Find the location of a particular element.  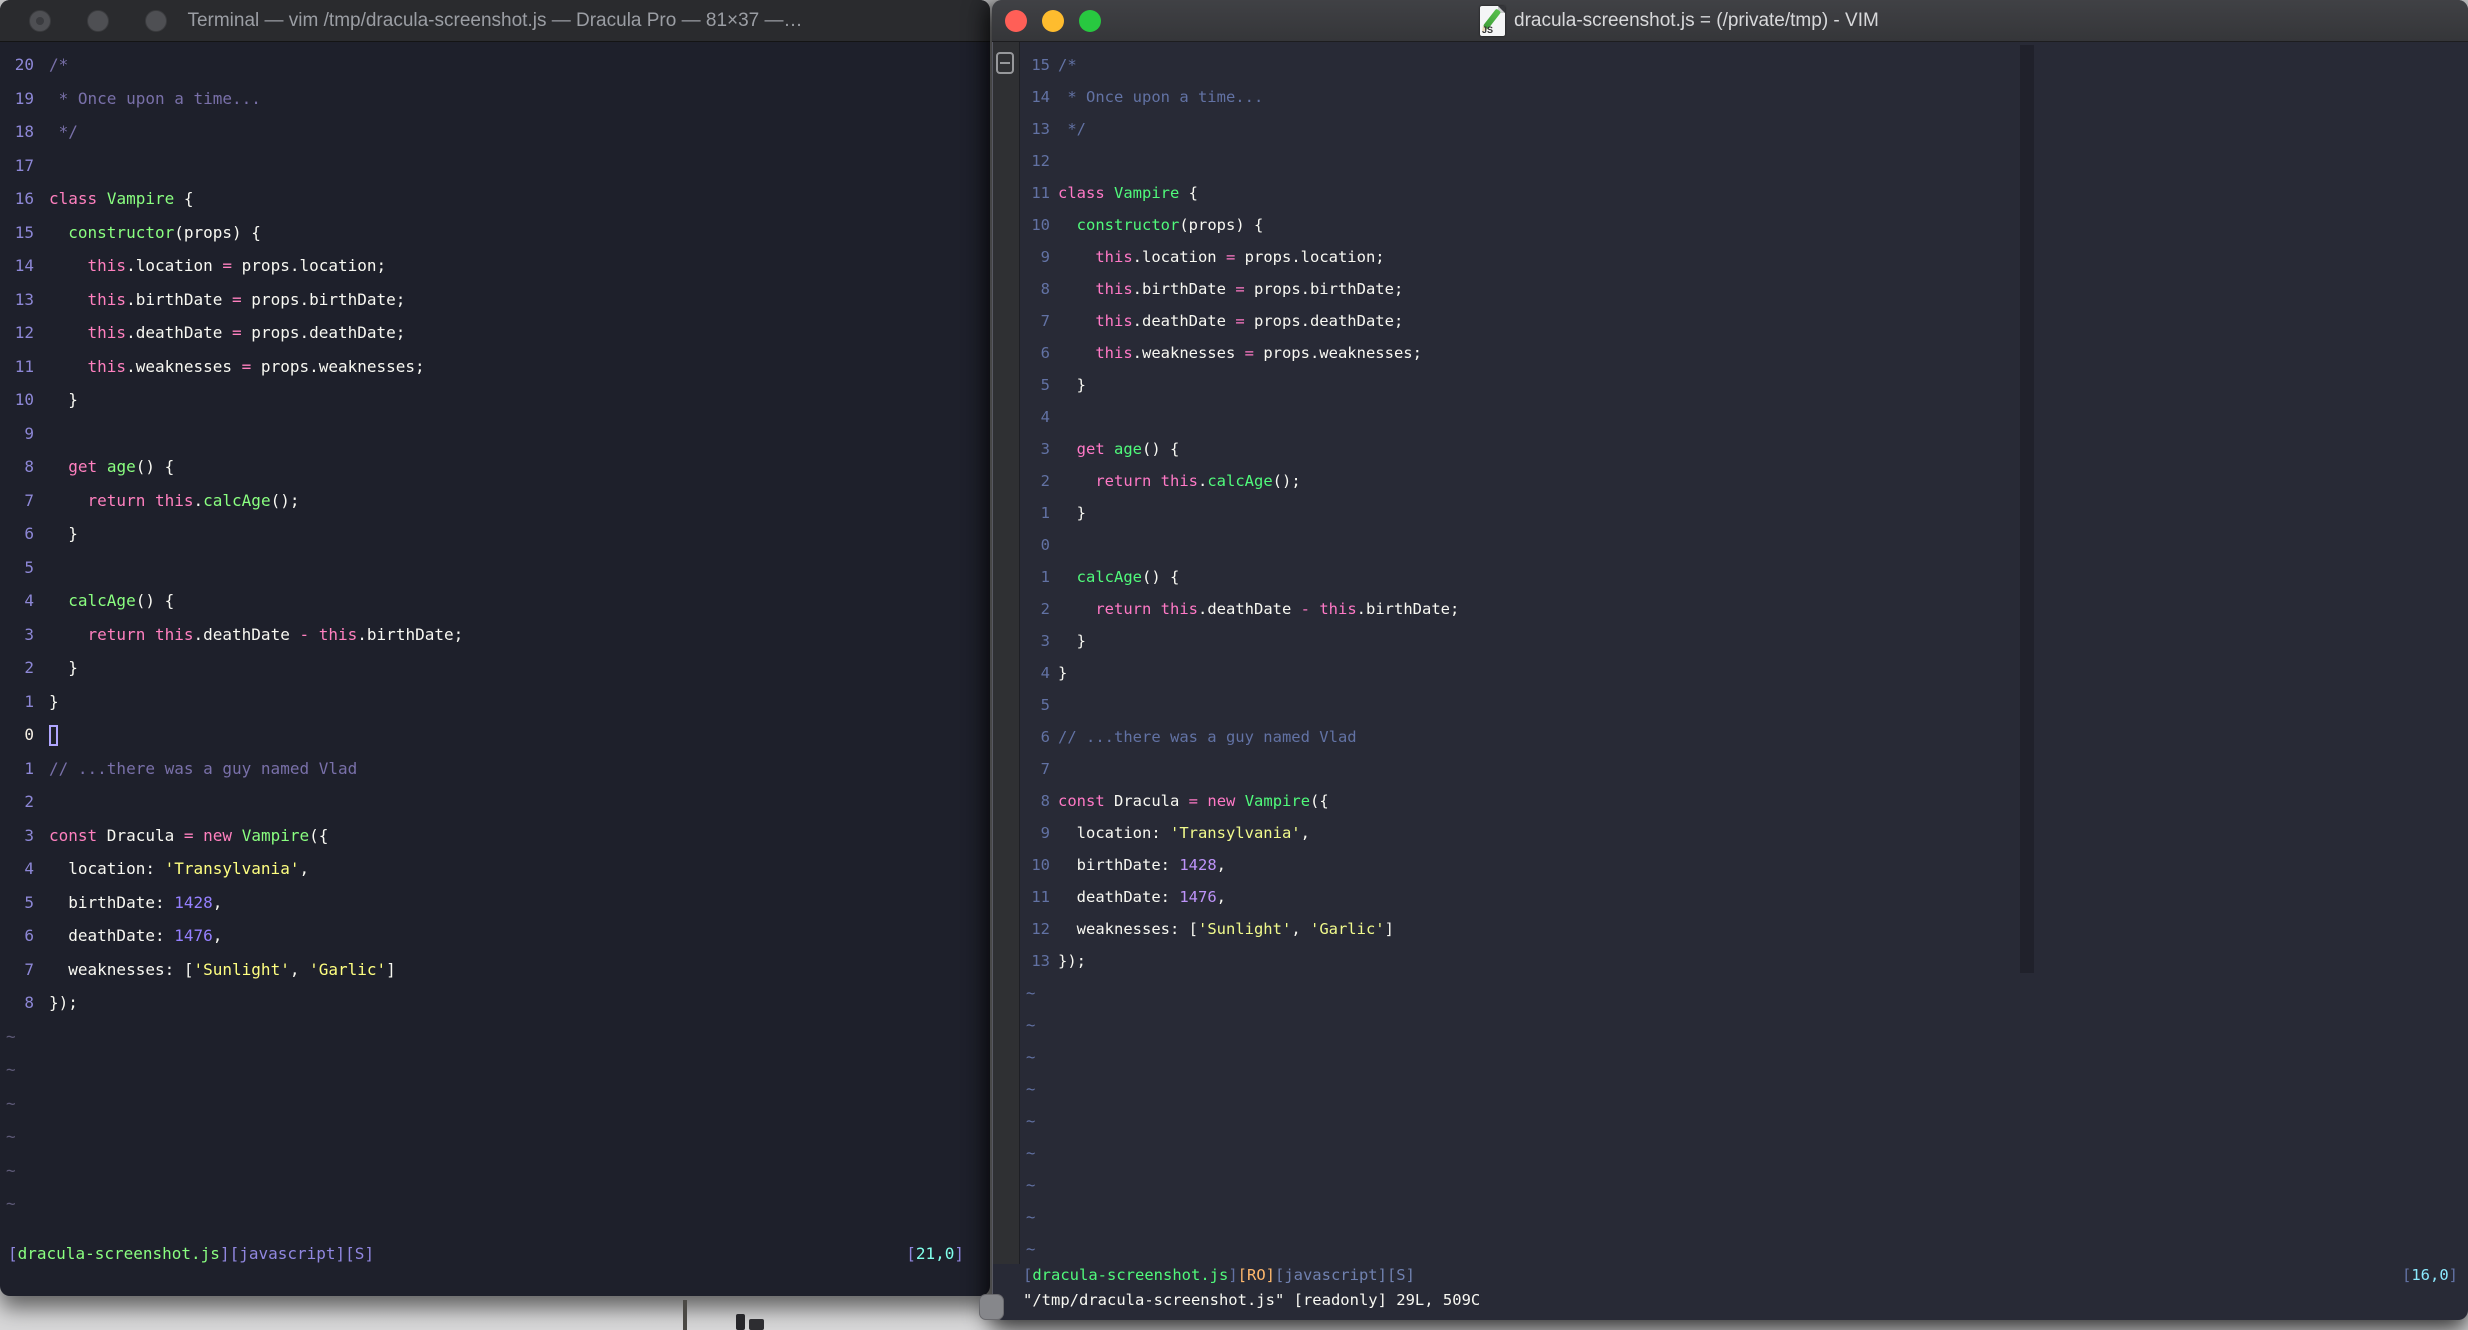

ruler-position: [21,0] is located at coordinates (935, 1253).